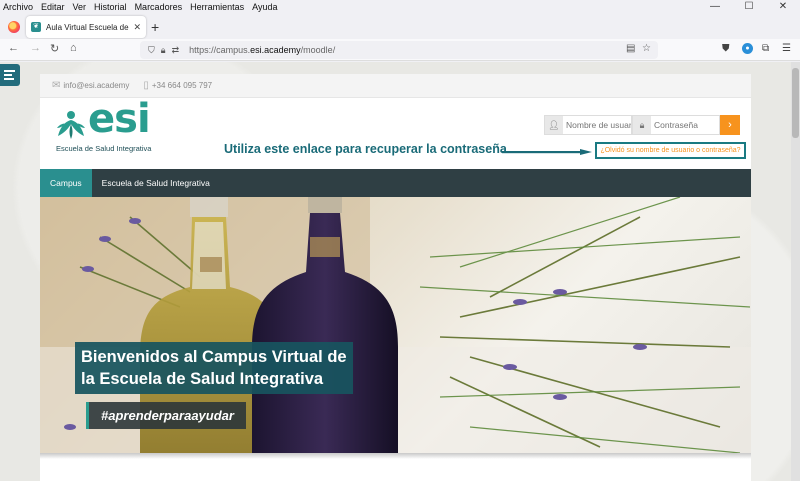 The height and width of the screenshot is (481, 800). I want to click on bookmark-star-icon: ☆, so click(646, 48).